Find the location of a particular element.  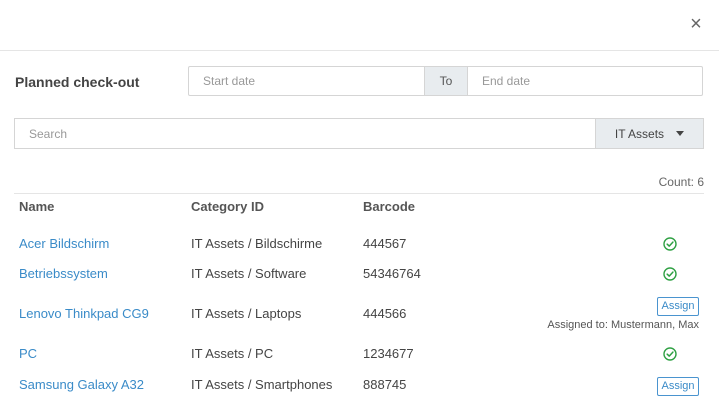

caret-down-icon is located at coordinates (680, 133).